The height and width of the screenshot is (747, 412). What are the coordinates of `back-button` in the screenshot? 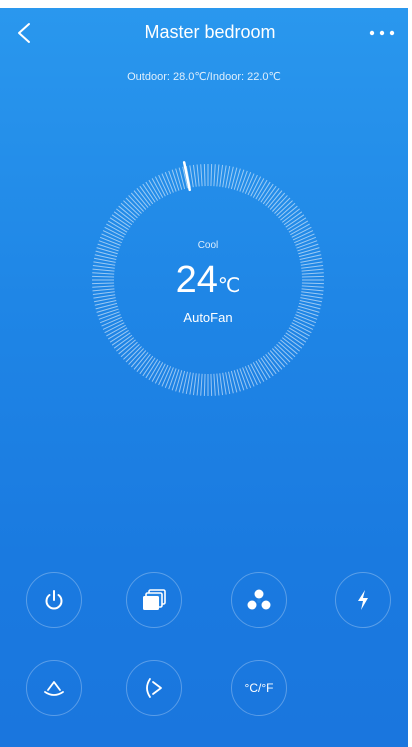 It's located at (25, 33).